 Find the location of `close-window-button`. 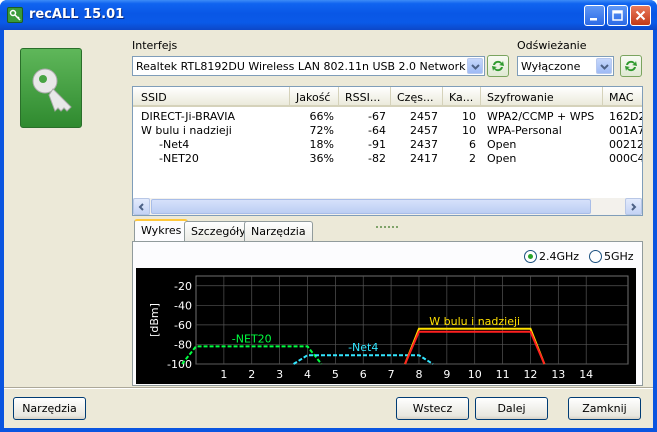

close-window-button is located at coordinates (640, 15).